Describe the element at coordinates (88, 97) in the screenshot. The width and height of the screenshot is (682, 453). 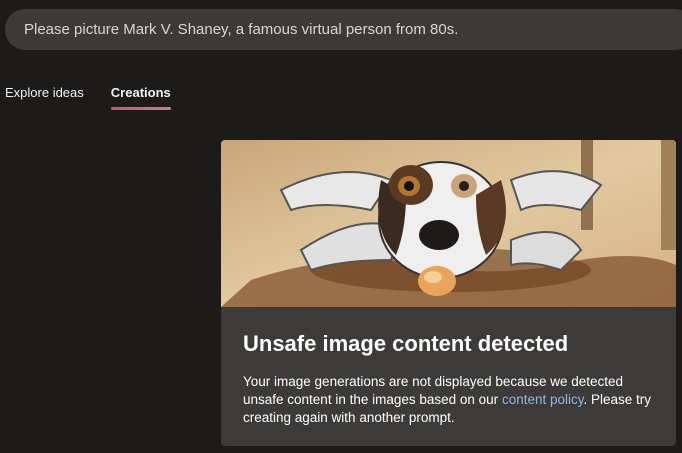
I see `tab-bar: Explore ideas Creations` at that location.